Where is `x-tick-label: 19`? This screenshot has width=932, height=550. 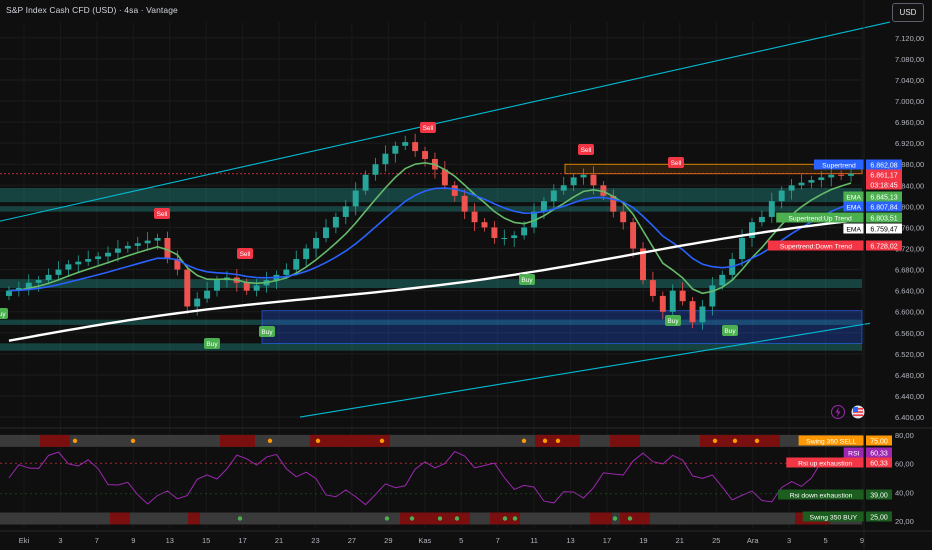
x-tick-label: 19 is located at coordinates (643, 540).